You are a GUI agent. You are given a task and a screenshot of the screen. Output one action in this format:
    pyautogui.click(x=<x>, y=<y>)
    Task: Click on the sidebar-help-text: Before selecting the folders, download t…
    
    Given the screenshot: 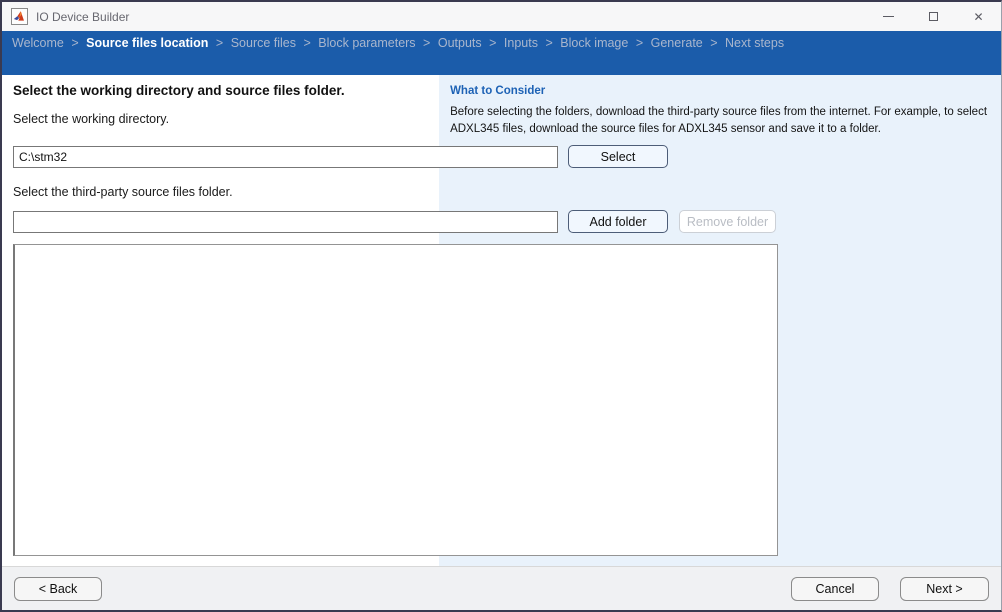 What is the action you would take?
    pyautogui.click(x=719, y=121)
    